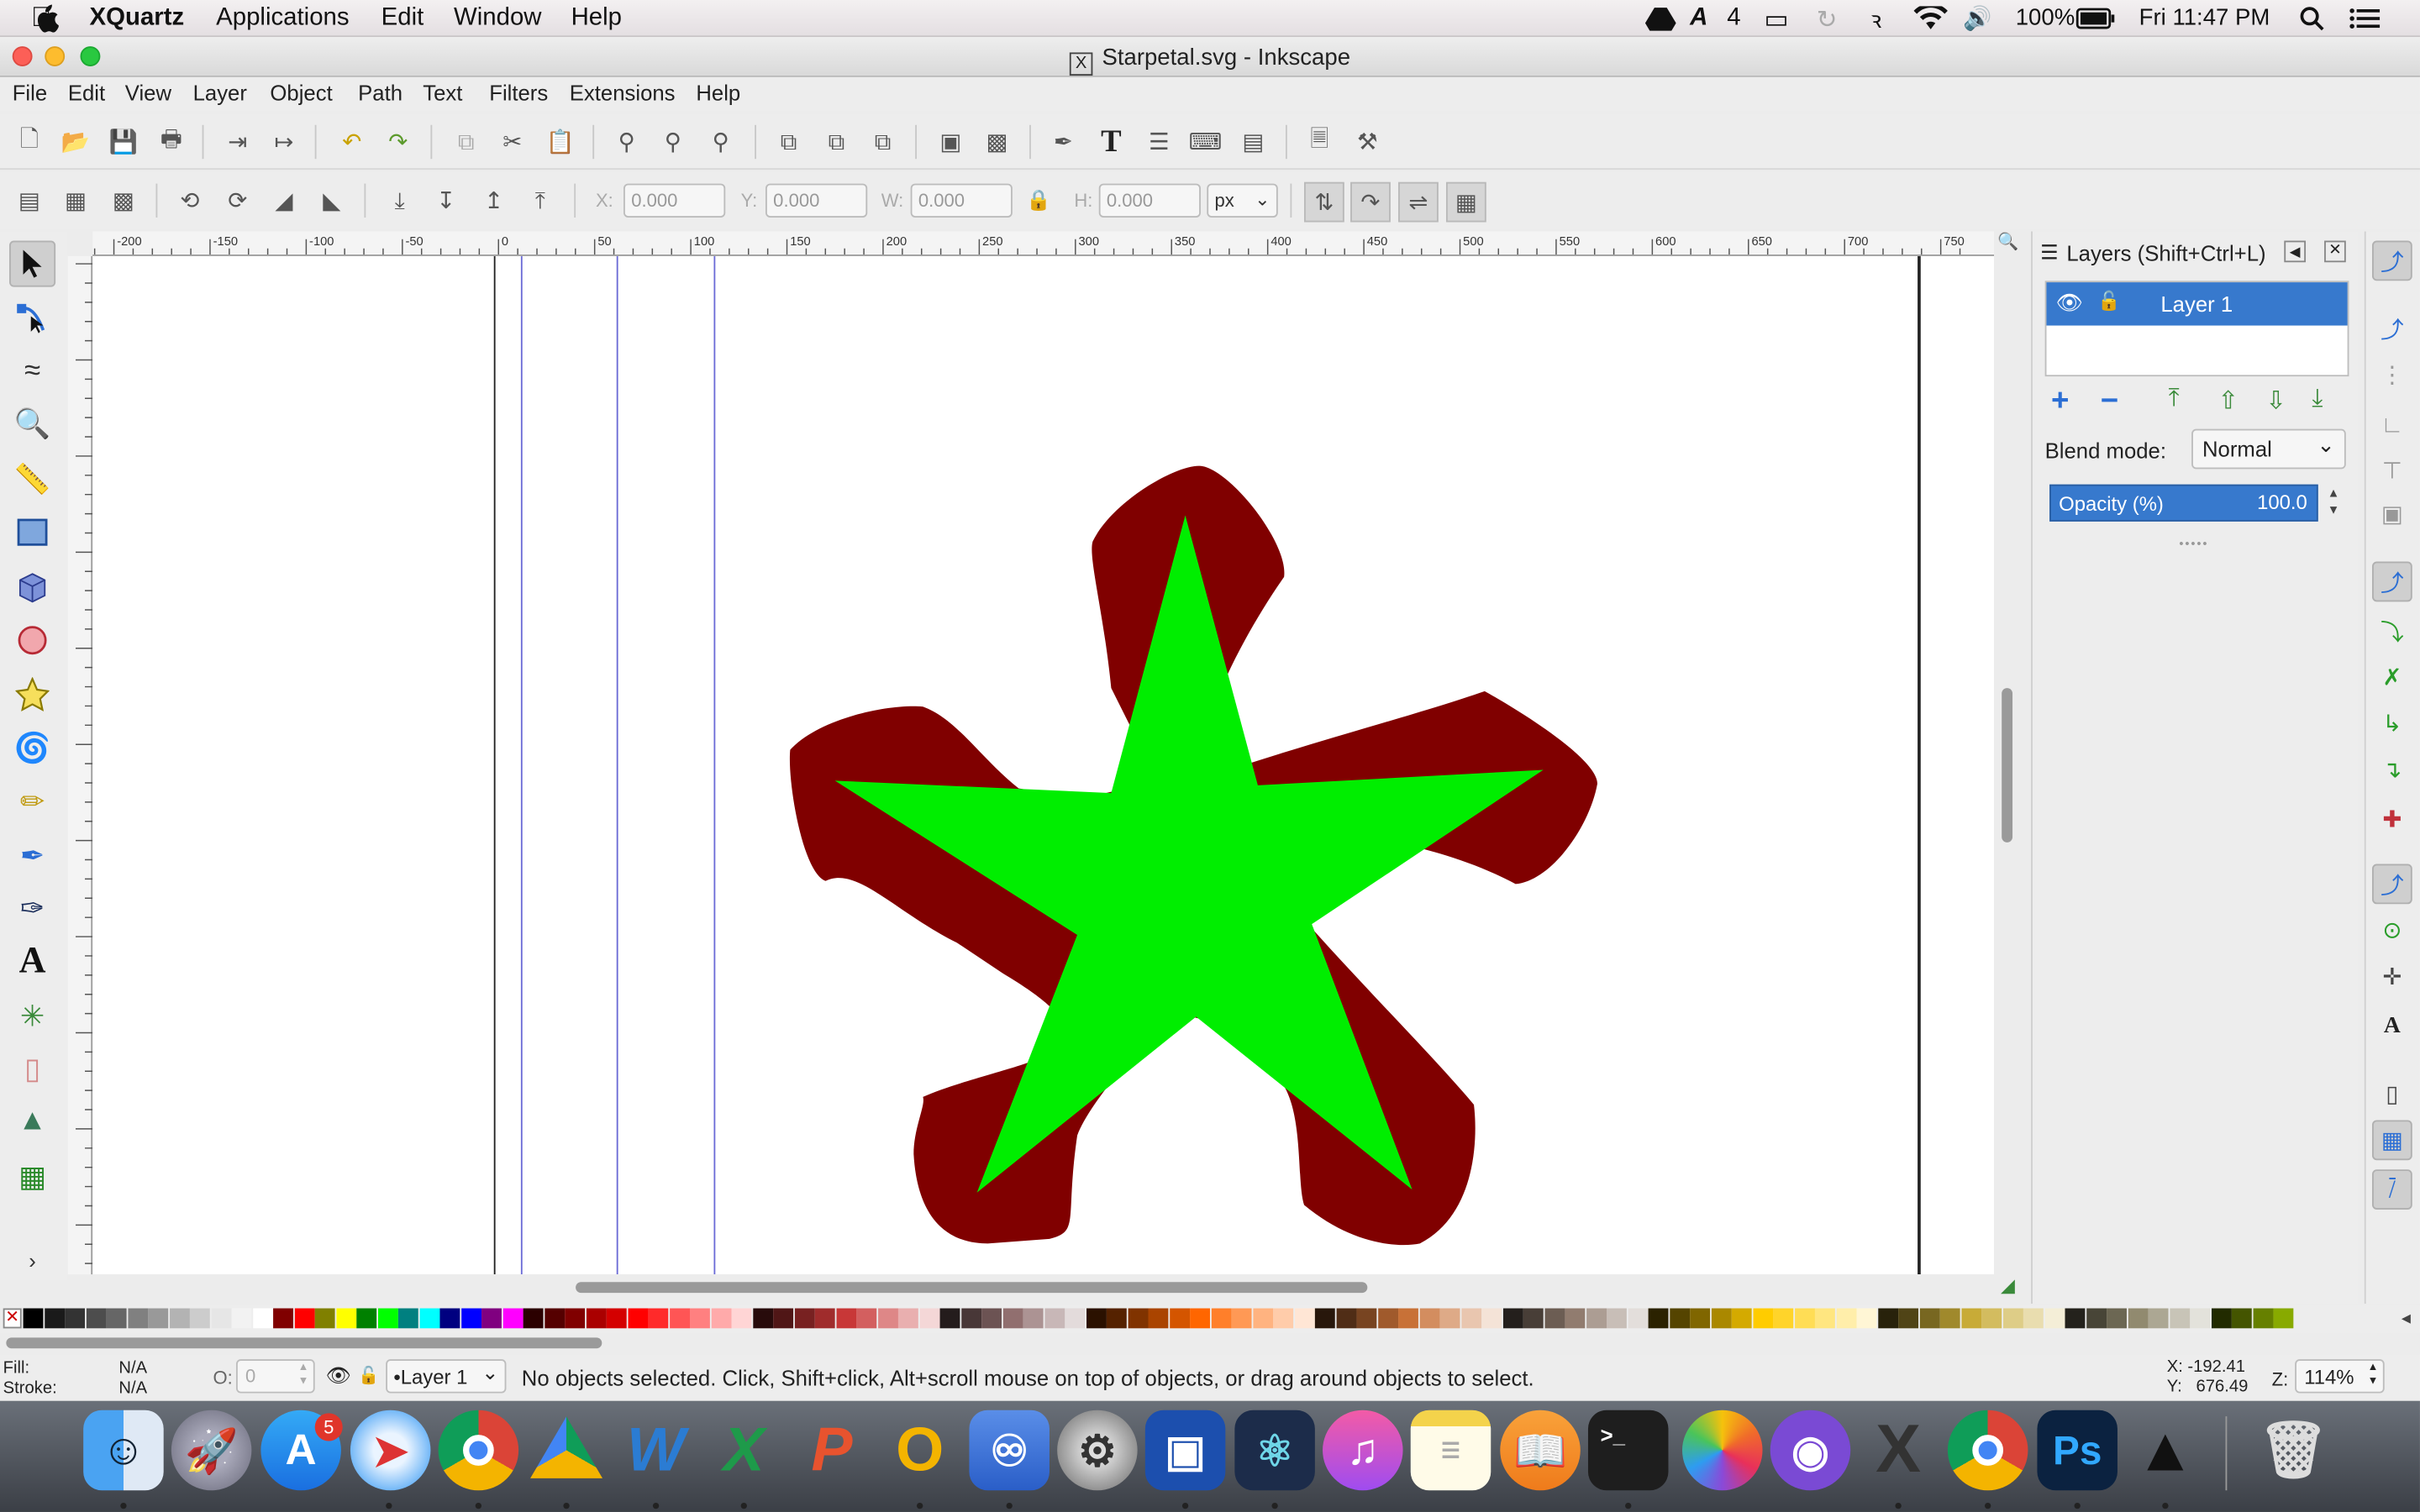  Describe the element at coordinates (46, 18) in the screenshot. I see `apple-icon` at that location.